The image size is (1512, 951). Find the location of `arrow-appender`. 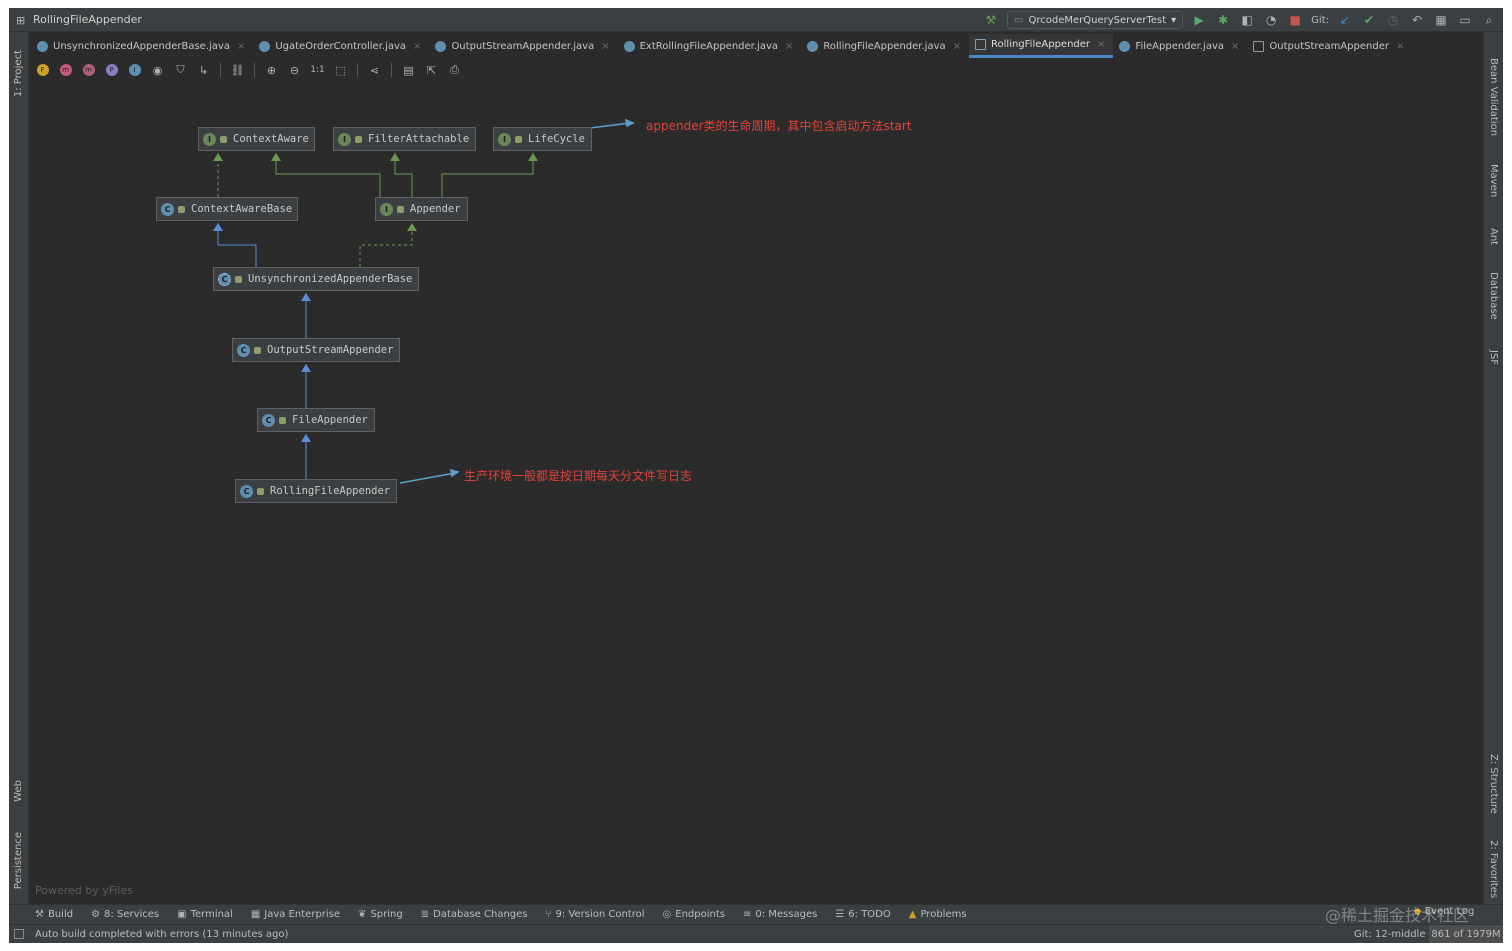

arrow-appender is located at coordinates (412, 227).